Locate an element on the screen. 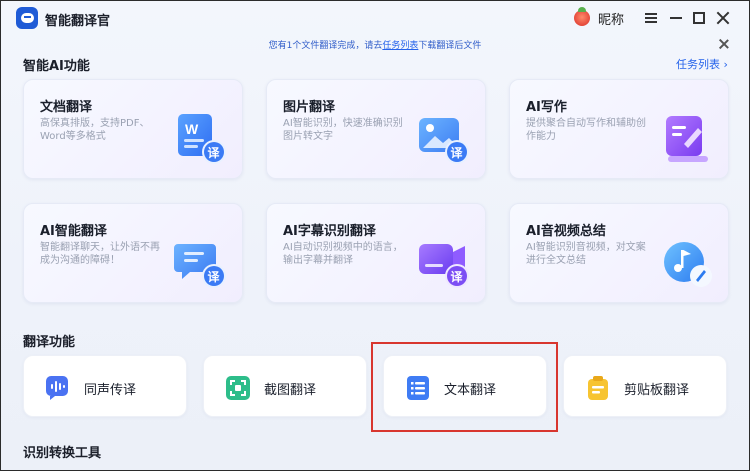  close-icon is located at coordinates (723, 18).